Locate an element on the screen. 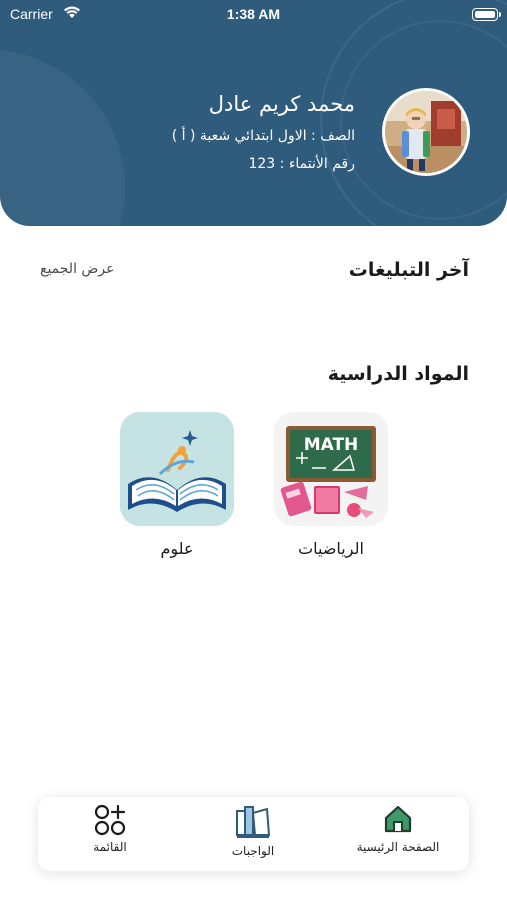 Image resolution: width=507 pixels, height=900 pixels. subject-card-science is located at coordinates (177, 469).